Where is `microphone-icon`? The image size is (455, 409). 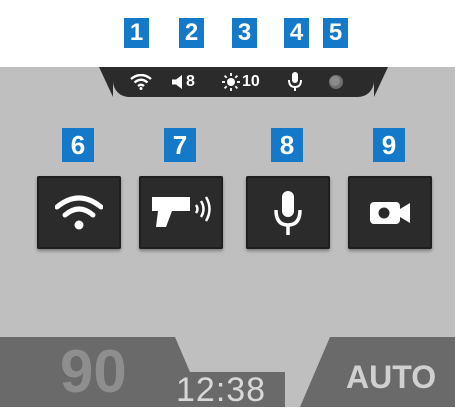
microphone-icon is located at coordinates (288, 212).